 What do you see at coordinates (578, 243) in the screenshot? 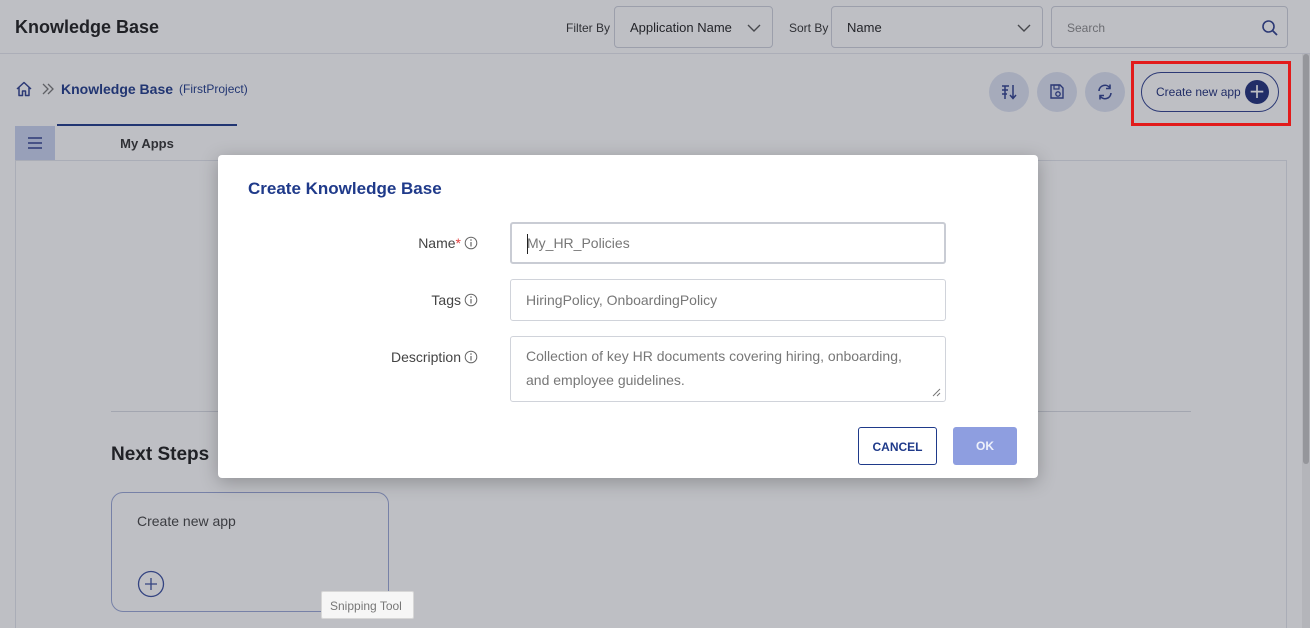
I see `name-value: My_HR_Policies` at bounding box center [578, 243].